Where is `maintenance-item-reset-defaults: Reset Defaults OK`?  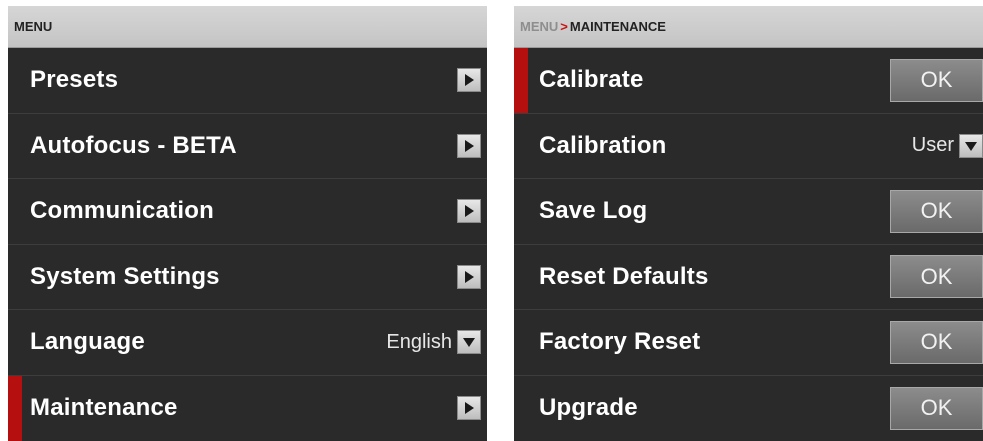 maintenance-item-reset-defaults: Reset Defaults OK is located at coordinates (748, 277).